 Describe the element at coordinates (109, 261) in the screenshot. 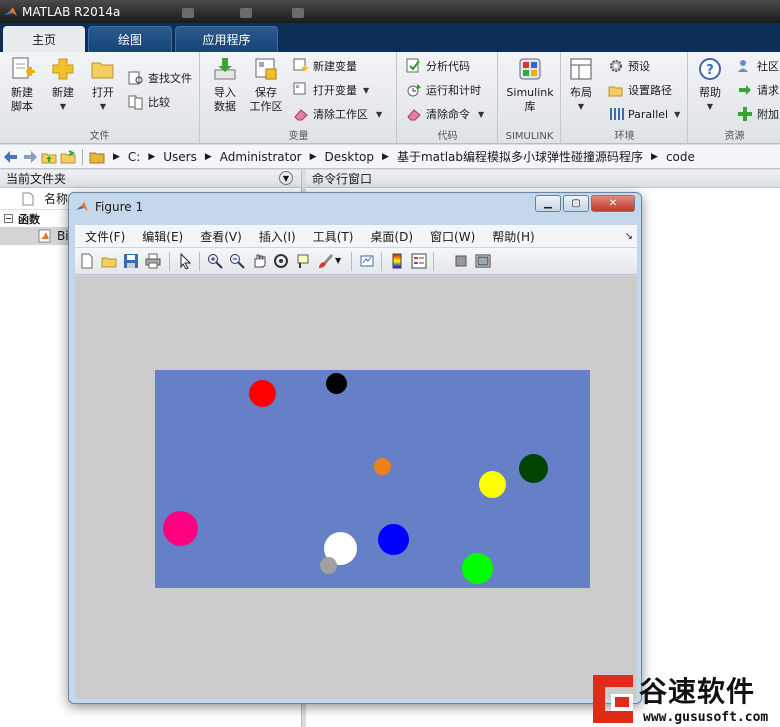

I see `open-file-icon` at that location.